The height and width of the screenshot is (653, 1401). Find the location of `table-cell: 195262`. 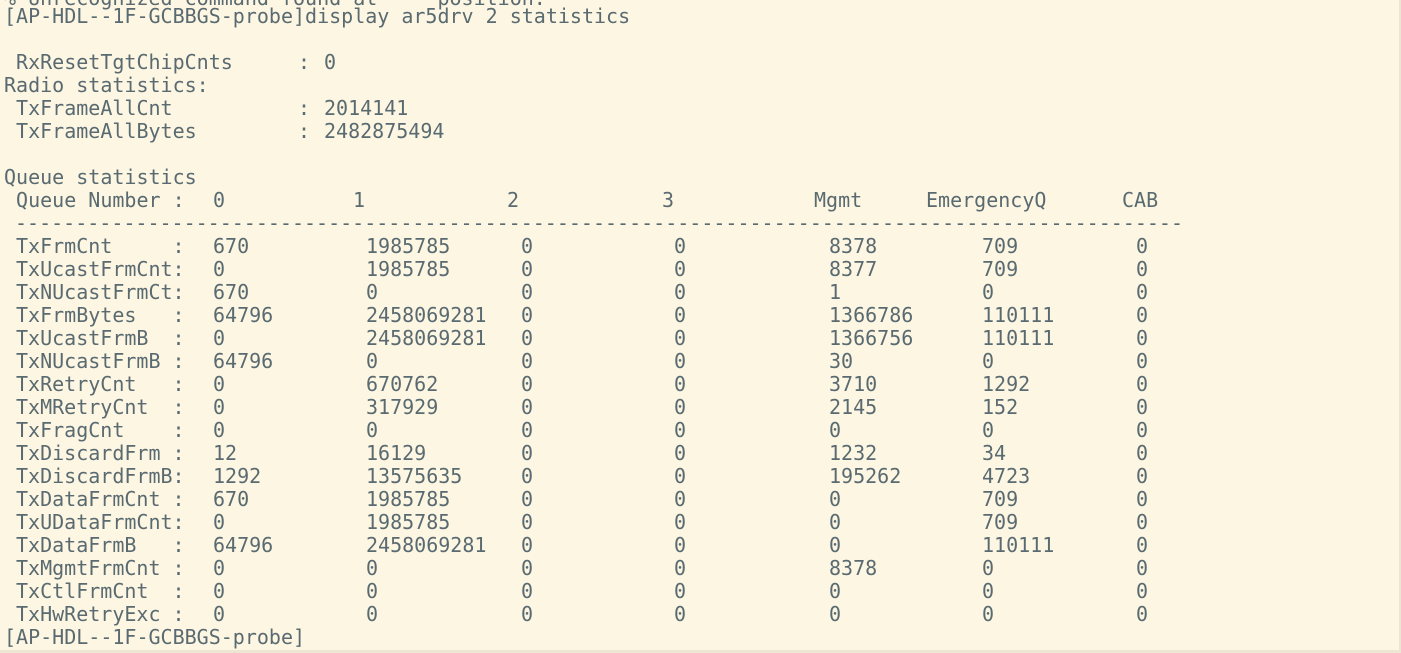

table-cell: 195262 is located at coordinates (865, 476).